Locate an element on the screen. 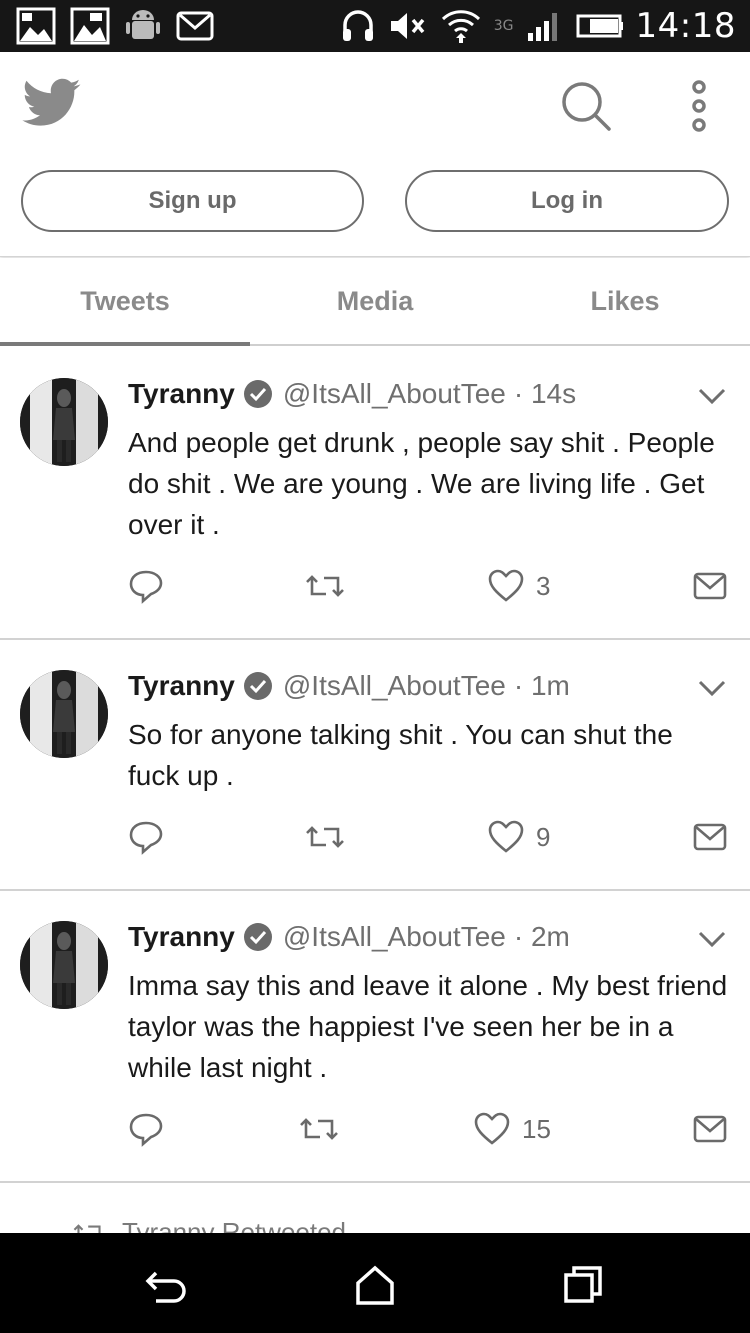 The height and width of the screenshot is (1333, 750). signal-icon is located at coordinates (542, 27).